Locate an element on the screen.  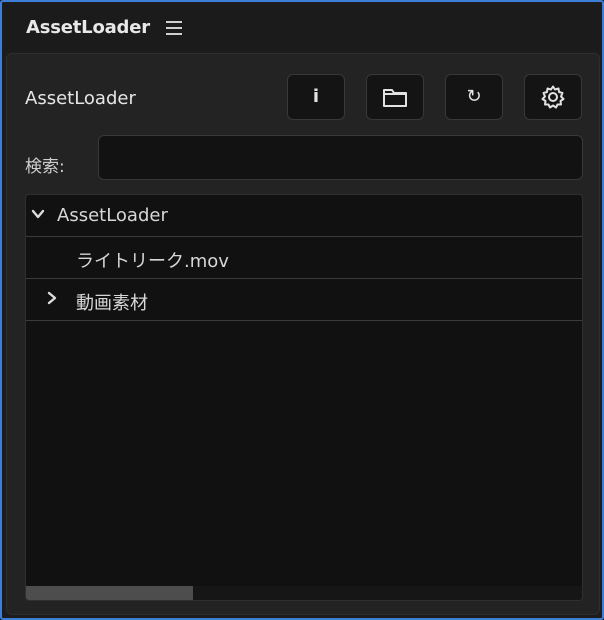
search-label: 検索: is located at coordinates (45, 167).